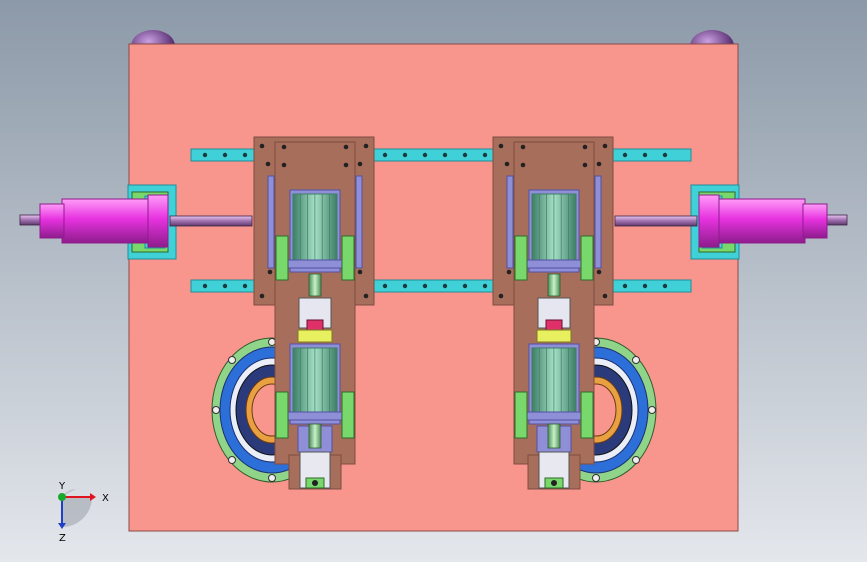 This screenshot has height=562, width=867. What do you see at coordinates (62, 538) in the screenshot?
I see `z-axis-label: Z` at bounding box center [62, 538].